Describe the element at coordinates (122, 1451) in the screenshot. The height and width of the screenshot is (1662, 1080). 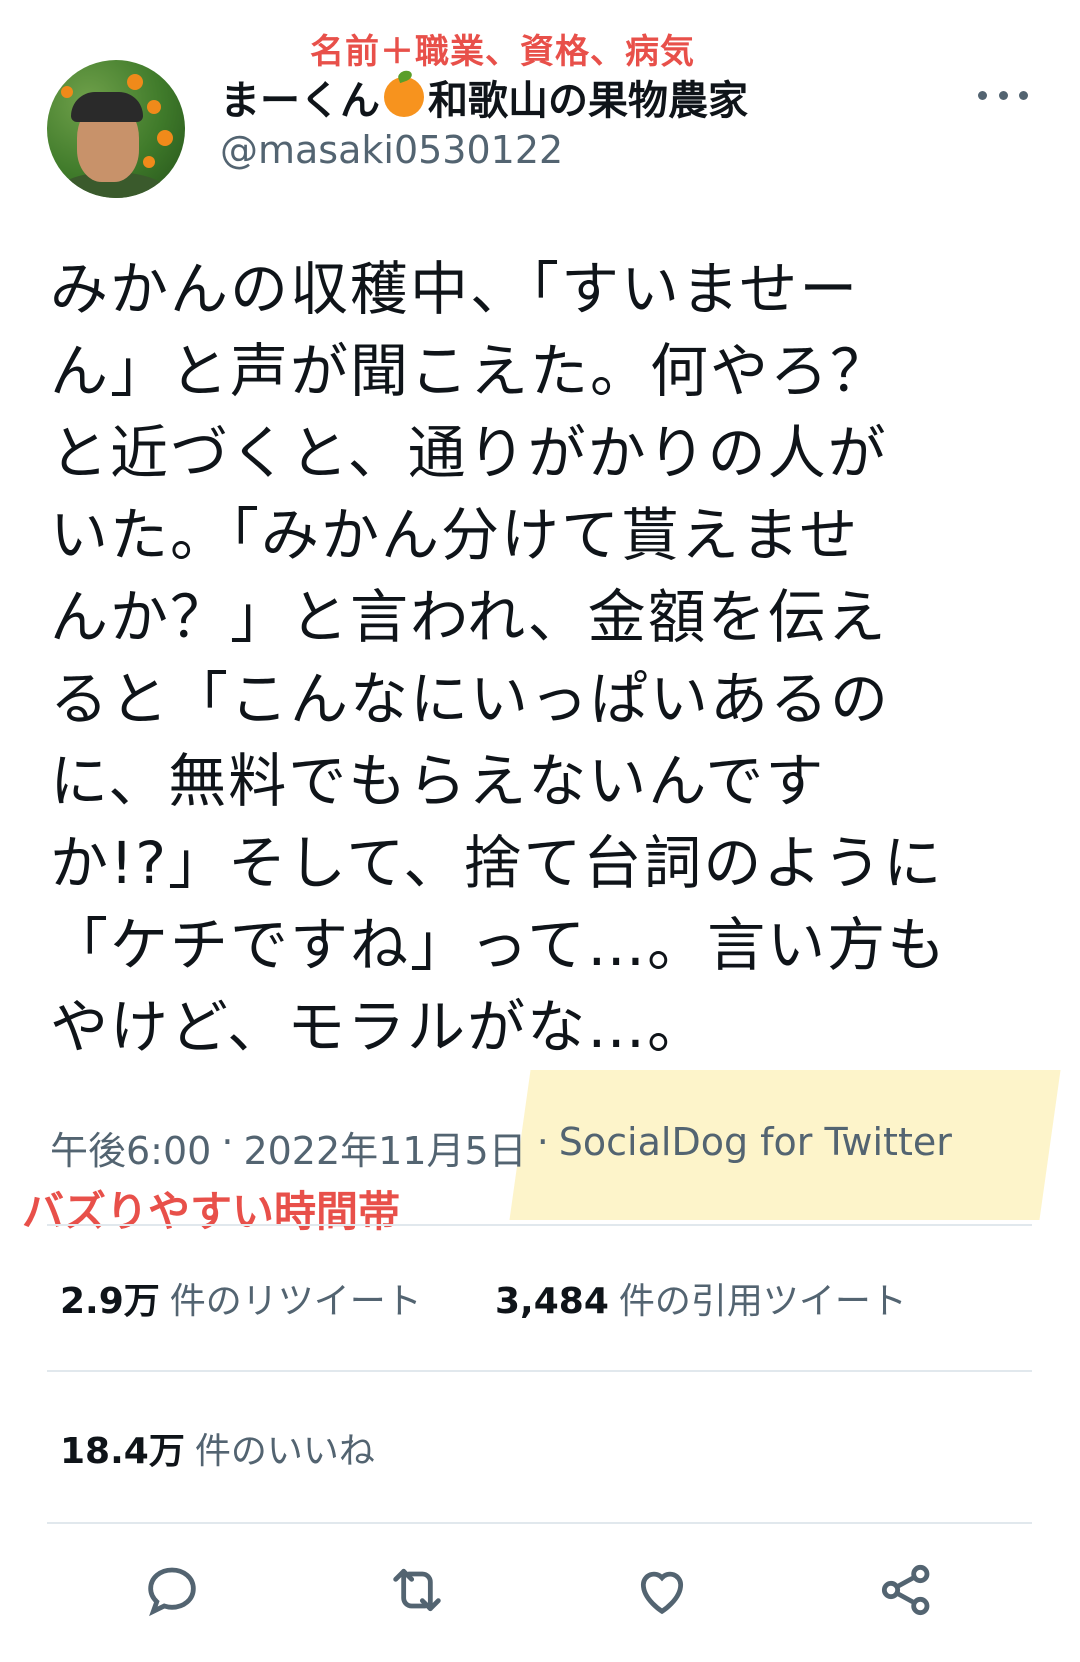
I see `likes-count: 18.4万` at that location.